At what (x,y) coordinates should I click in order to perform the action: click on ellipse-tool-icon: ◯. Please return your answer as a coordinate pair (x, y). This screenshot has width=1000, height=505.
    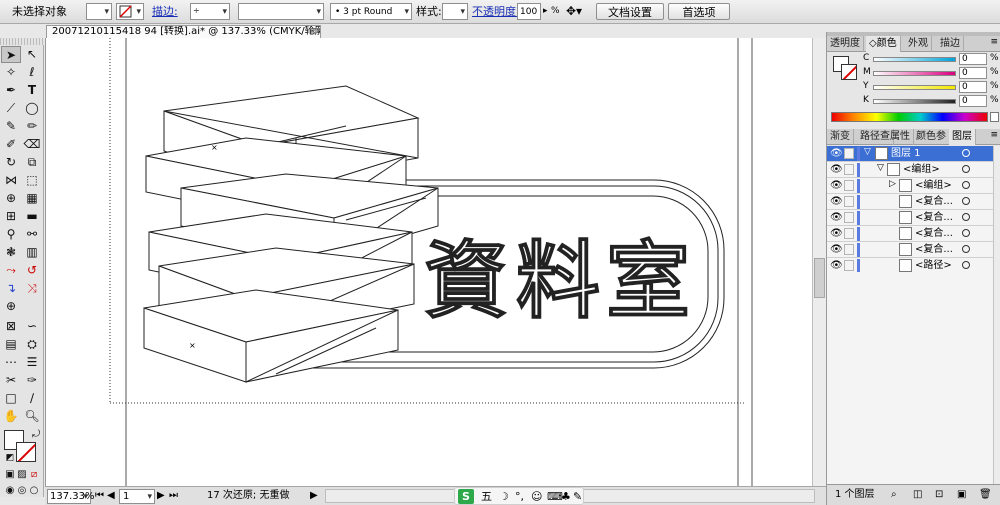
    Looking at the image, I should click on (32, 108).